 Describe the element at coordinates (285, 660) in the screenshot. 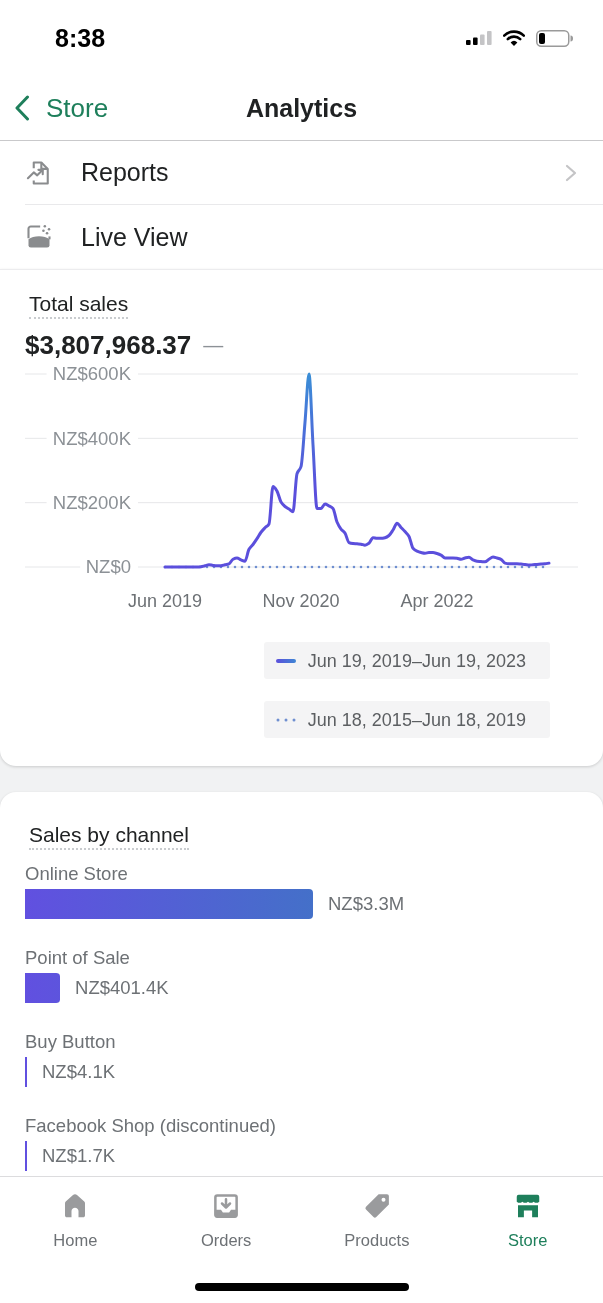

I see `solid-line-icon` at that location.